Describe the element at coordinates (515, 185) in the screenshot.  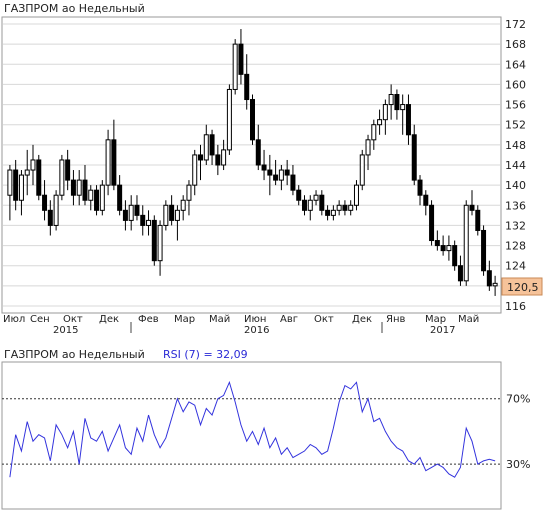
I see `price-tick-label: 140` at that location.